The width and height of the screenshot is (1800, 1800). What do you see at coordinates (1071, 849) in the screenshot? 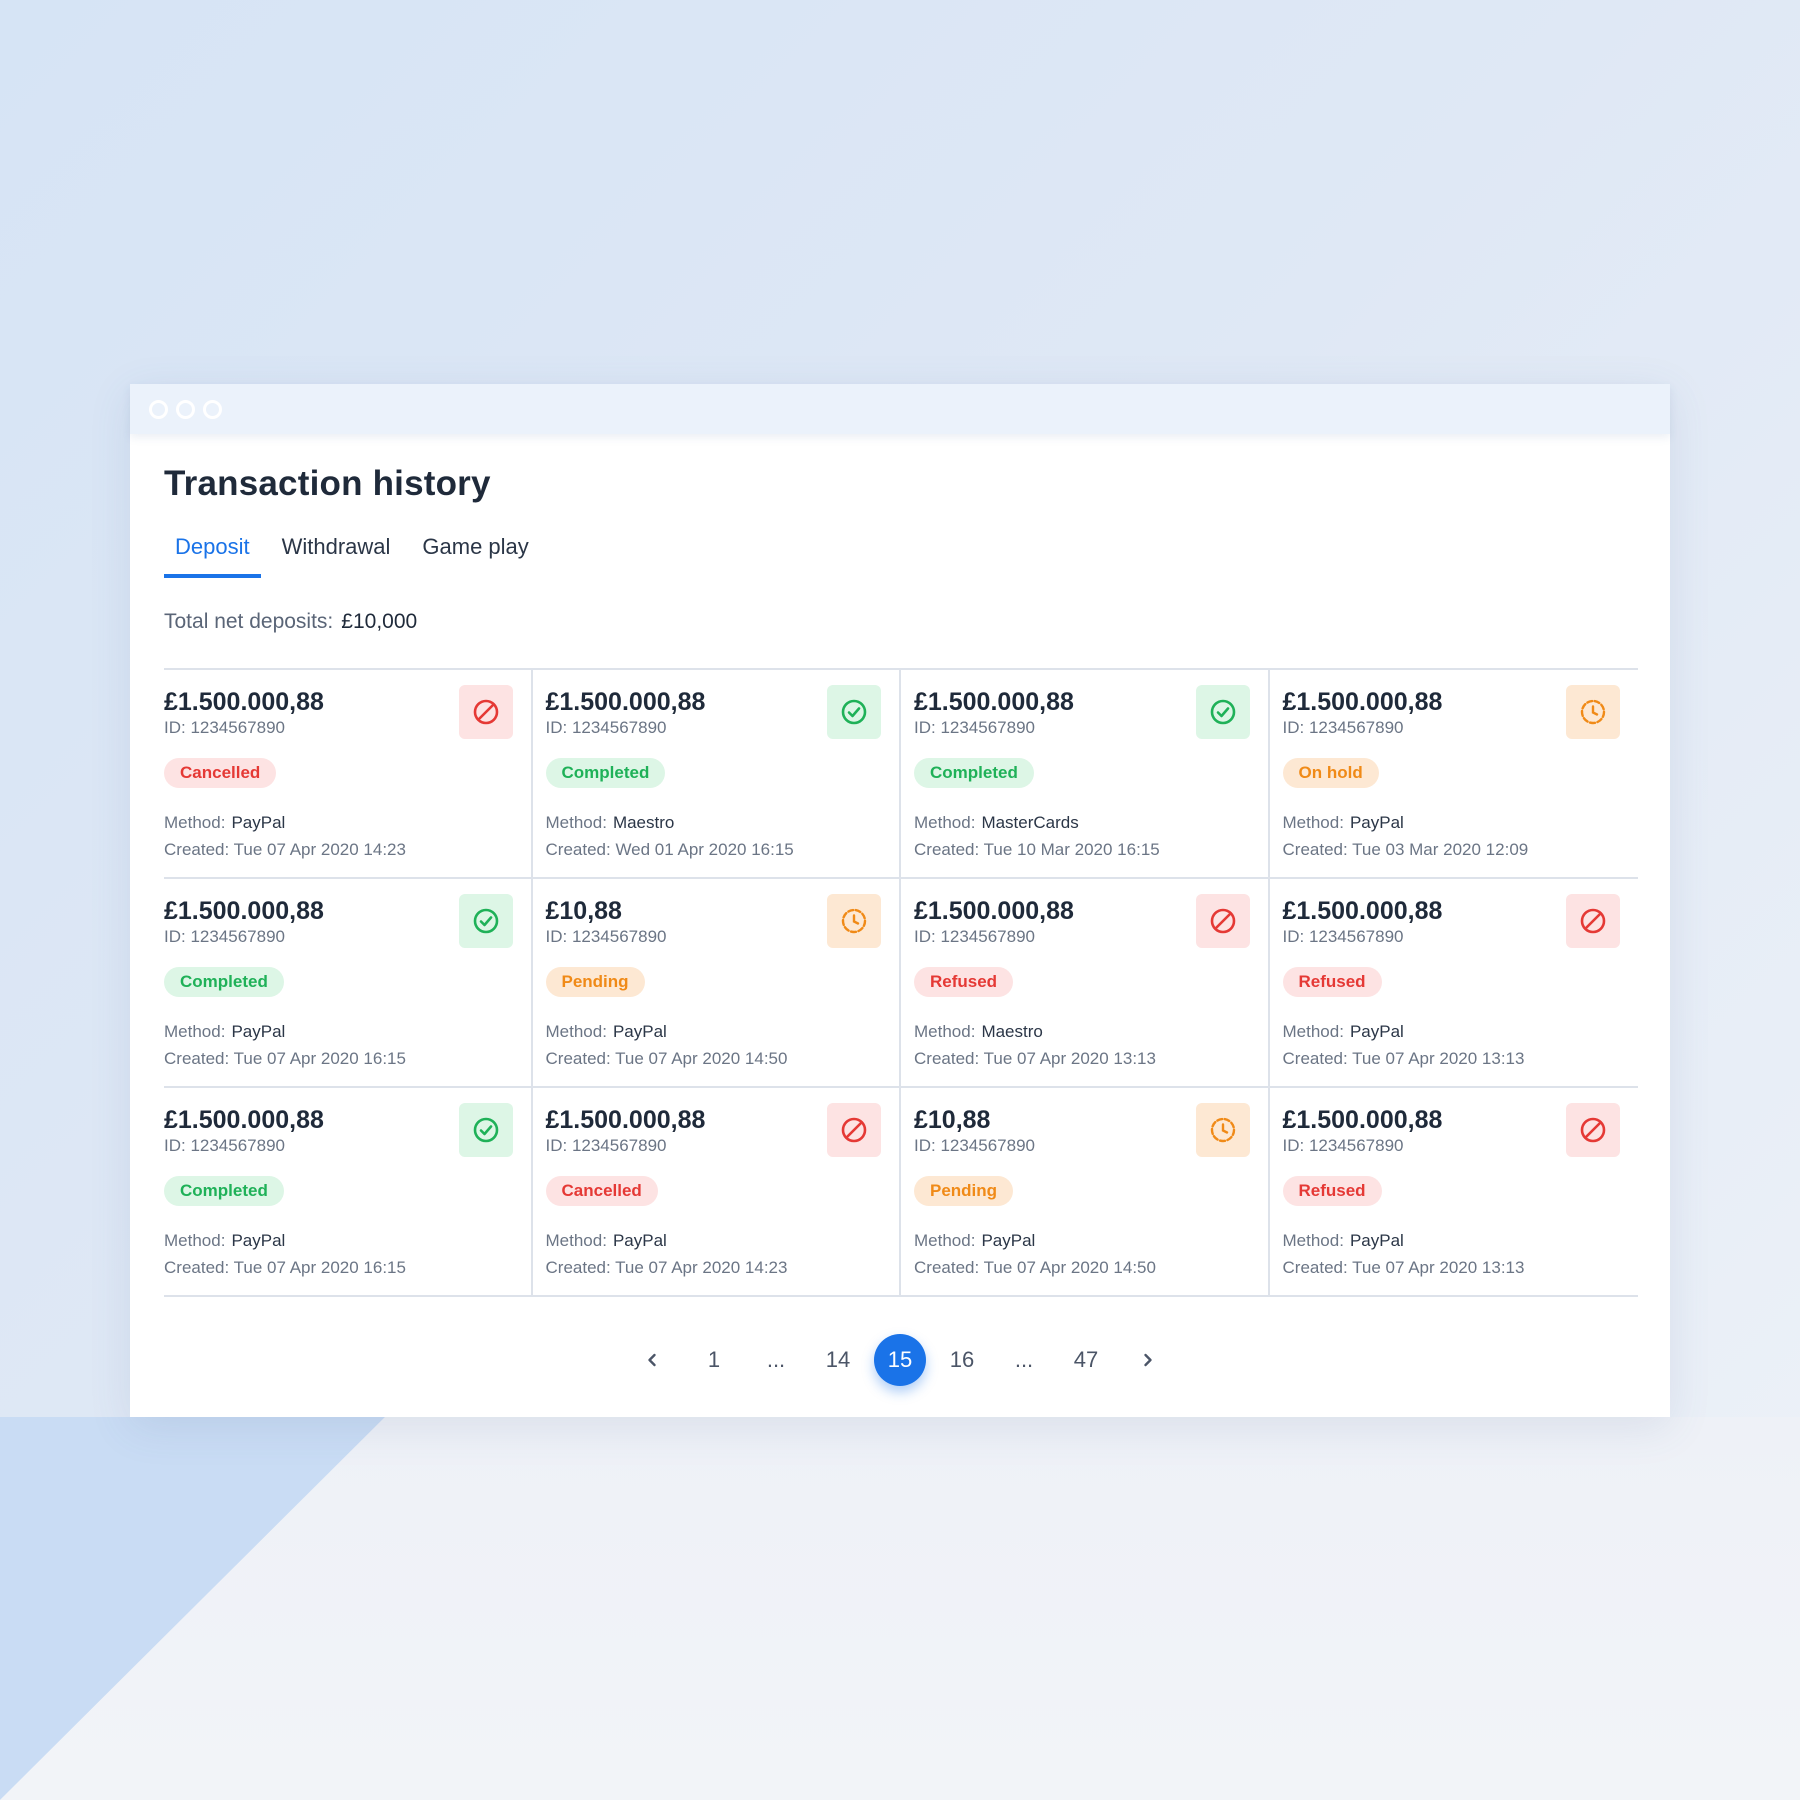
I see `created-value: Tue 10 Mar 2020 16:15` at bounding box center [1071, 849].